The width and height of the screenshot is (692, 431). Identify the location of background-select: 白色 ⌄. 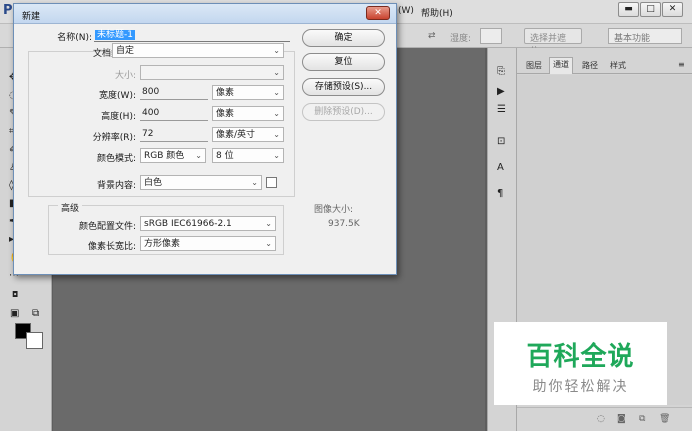
(201, 182).